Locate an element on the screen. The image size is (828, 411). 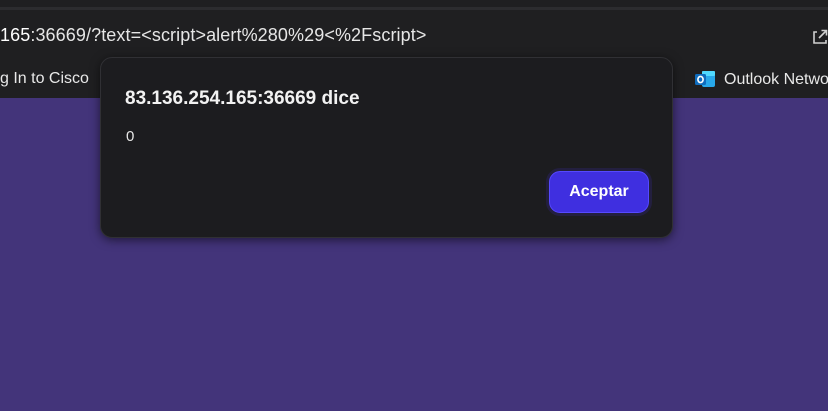
bookmark-label: g In to Cisco is located at coordinates (44, 78).